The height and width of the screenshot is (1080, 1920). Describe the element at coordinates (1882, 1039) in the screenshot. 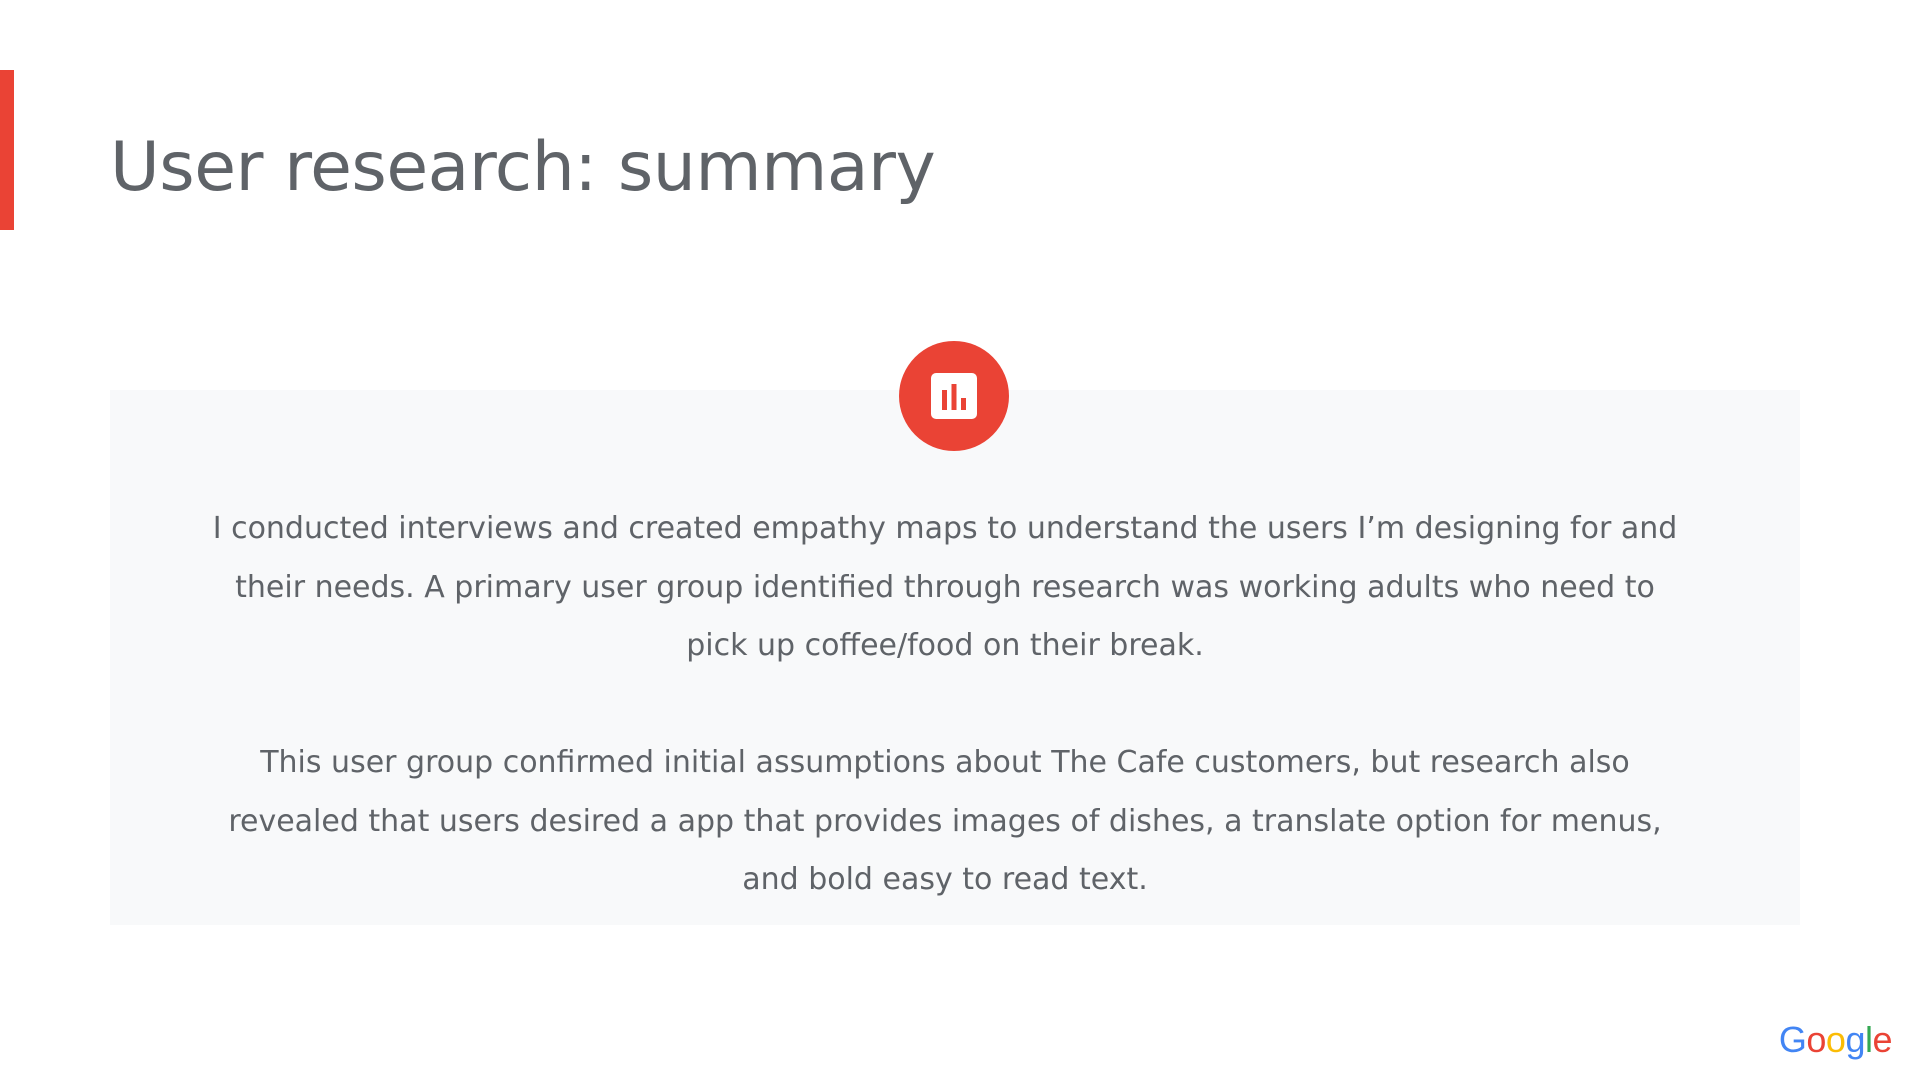

I see `logo-letter: e` at that location.